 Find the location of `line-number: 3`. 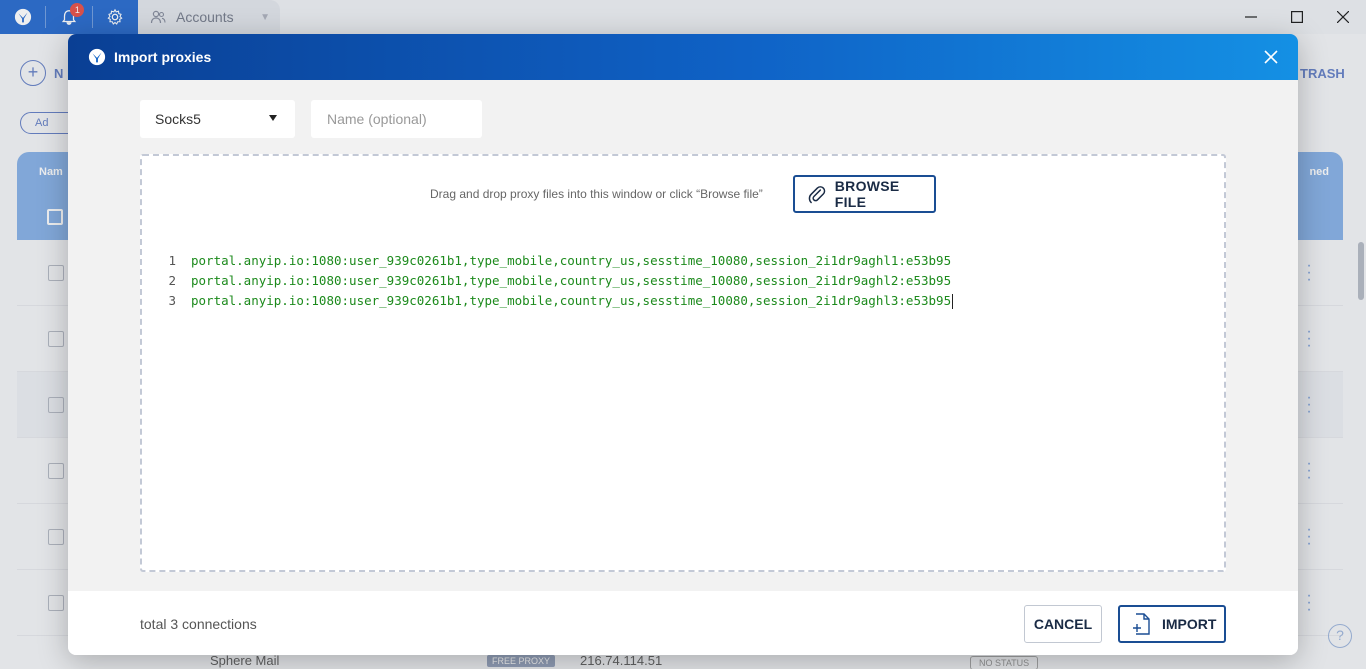

line-number: 3 is located at coordinates (172, 300).